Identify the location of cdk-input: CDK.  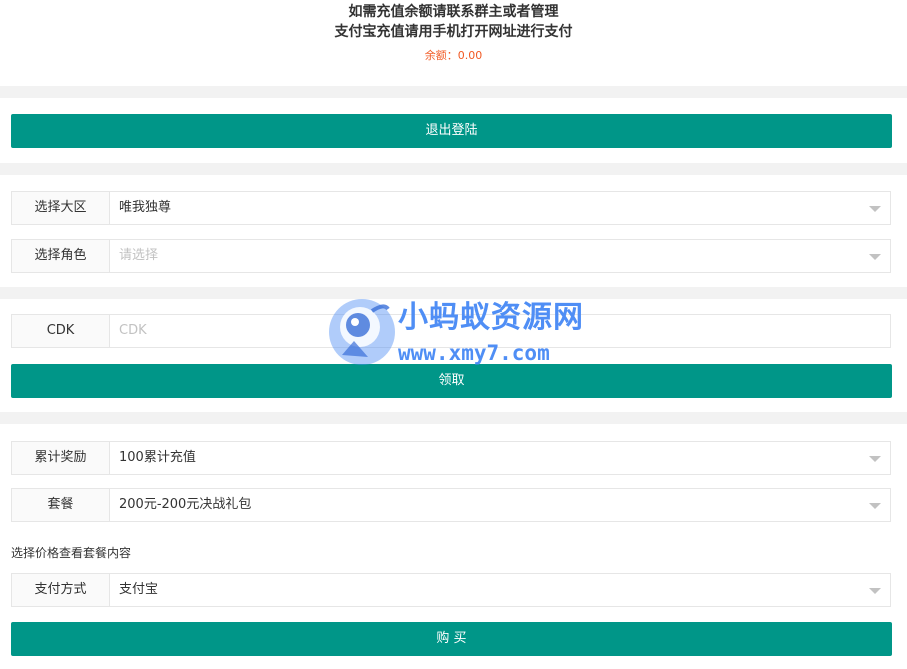
(500, 331).